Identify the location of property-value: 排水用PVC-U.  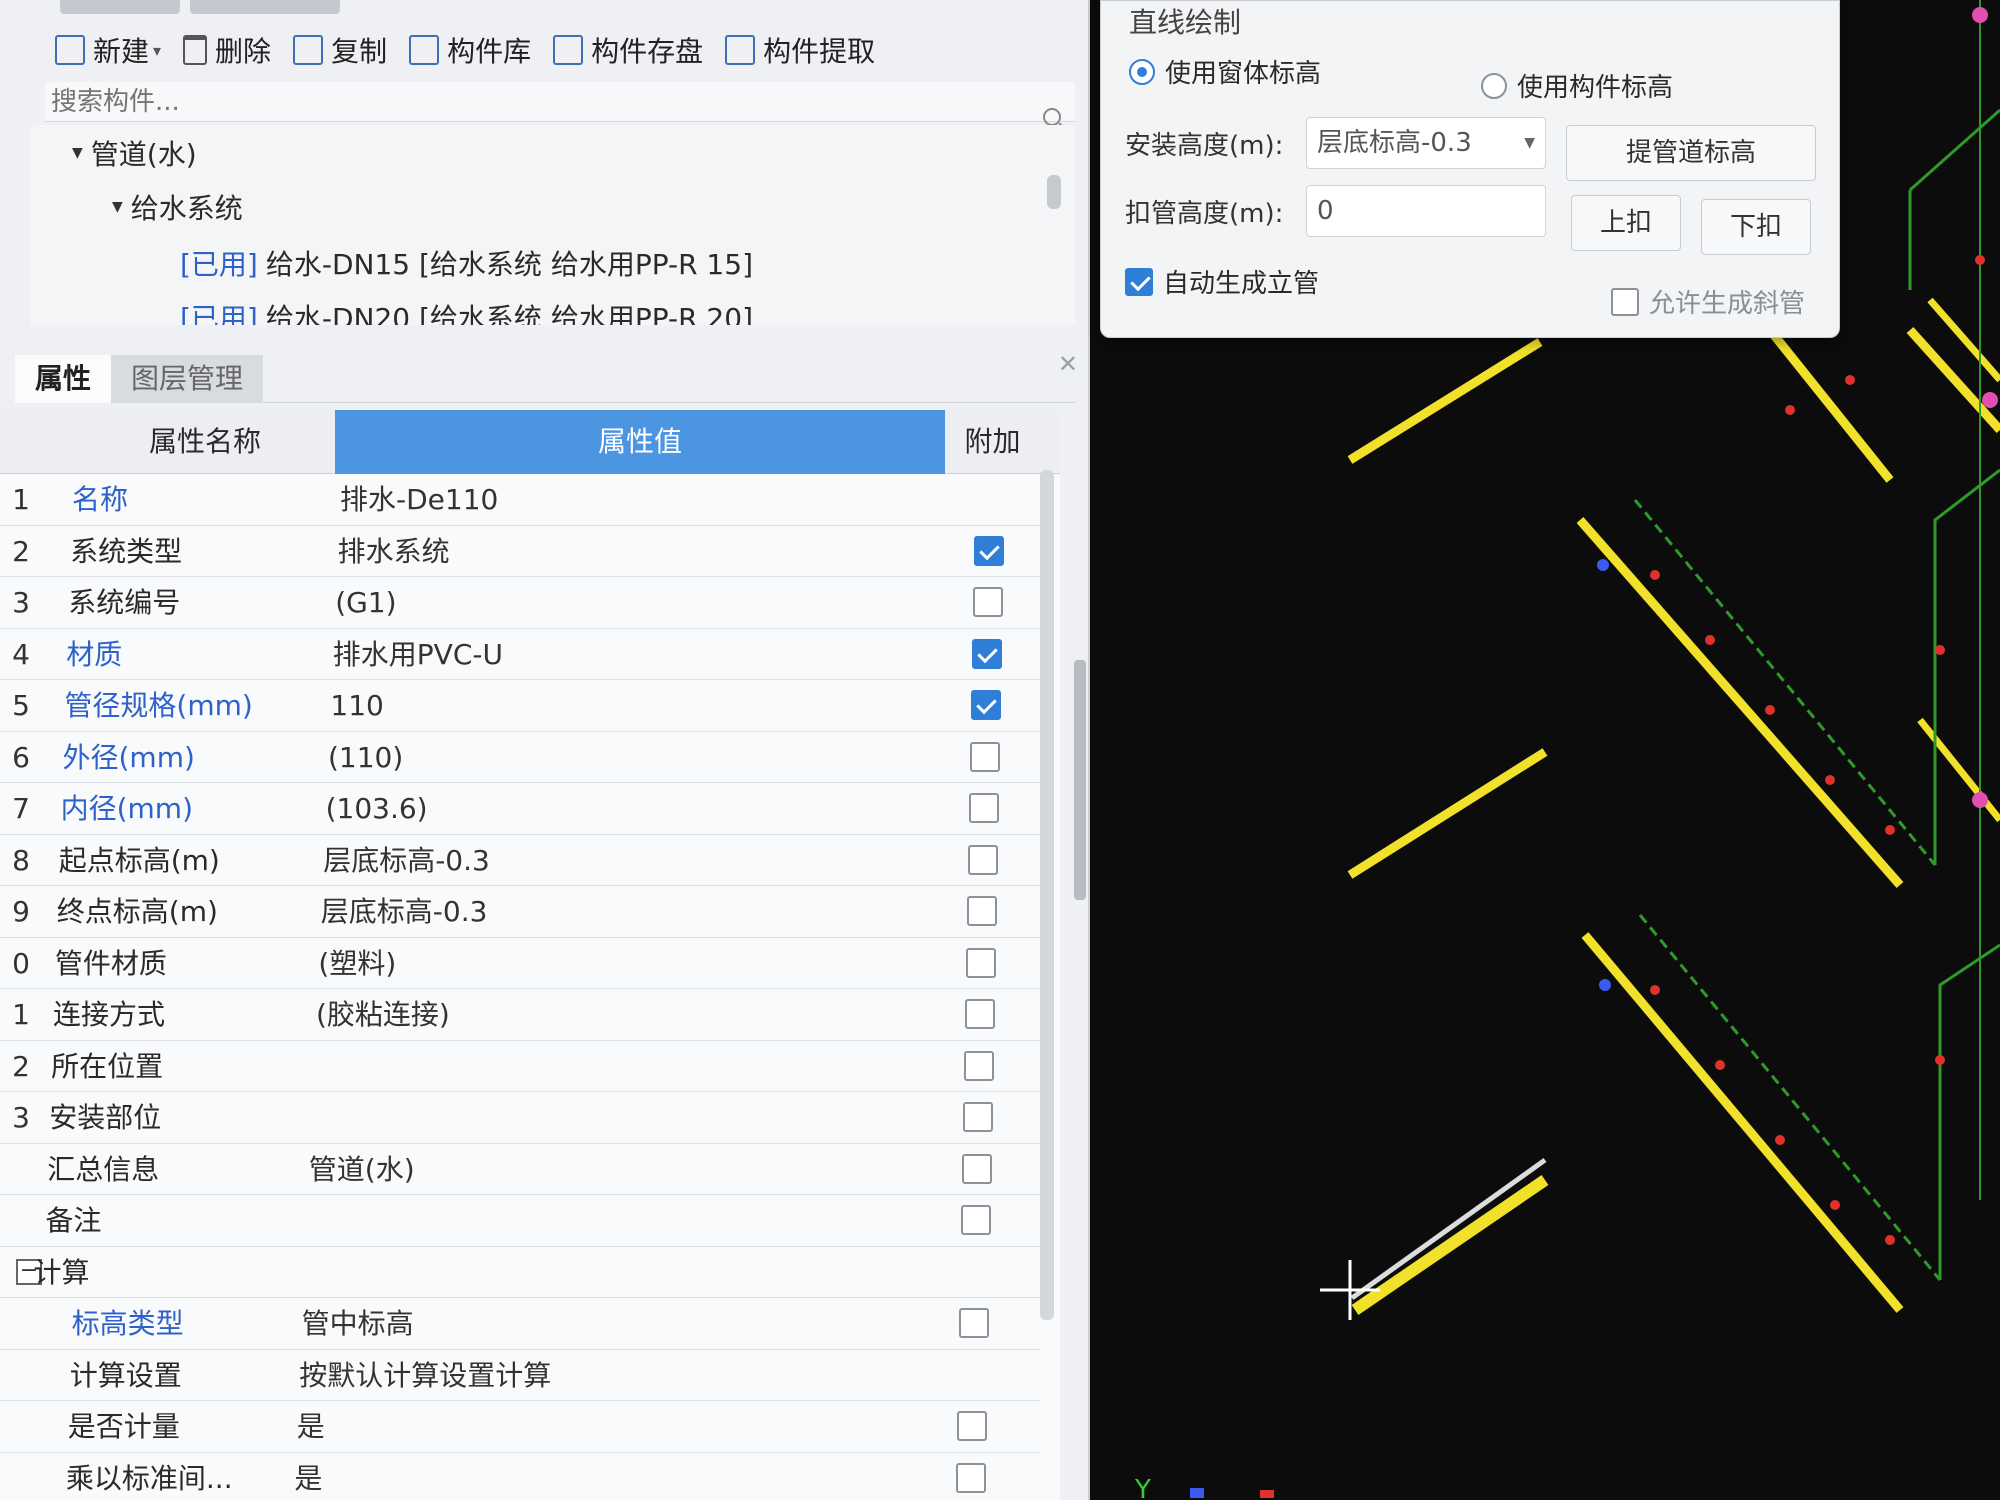
(418, 655).